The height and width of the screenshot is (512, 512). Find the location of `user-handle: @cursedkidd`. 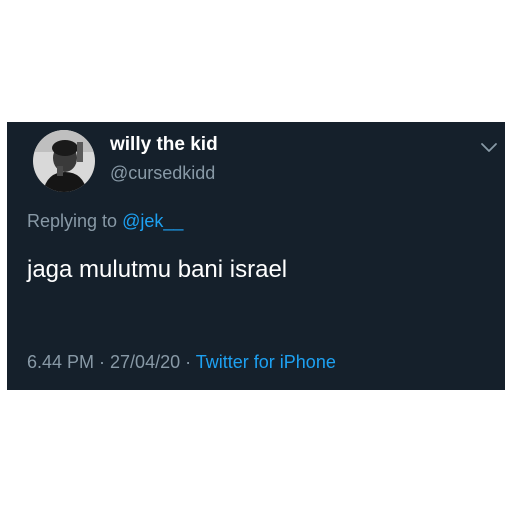

user-handle: @cursedkidd is located at coordinates (162, 173).